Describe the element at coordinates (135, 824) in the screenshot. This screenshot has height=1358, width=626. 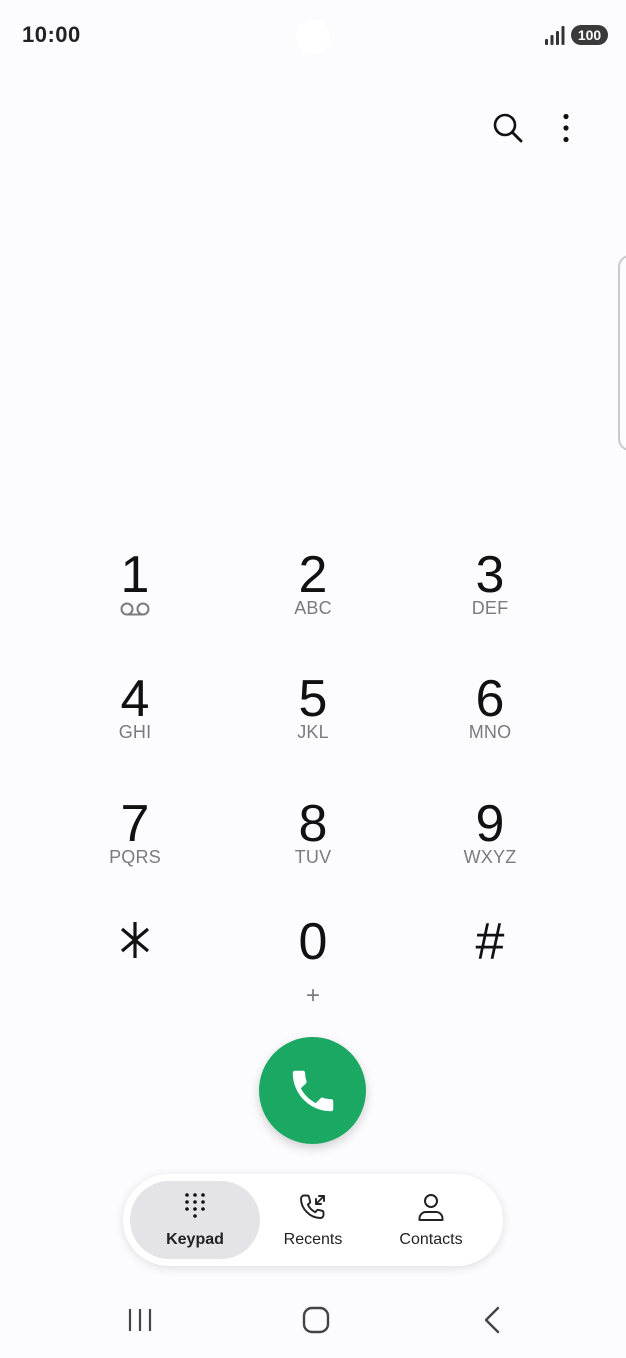
I see `key-digit: 7` at that location.